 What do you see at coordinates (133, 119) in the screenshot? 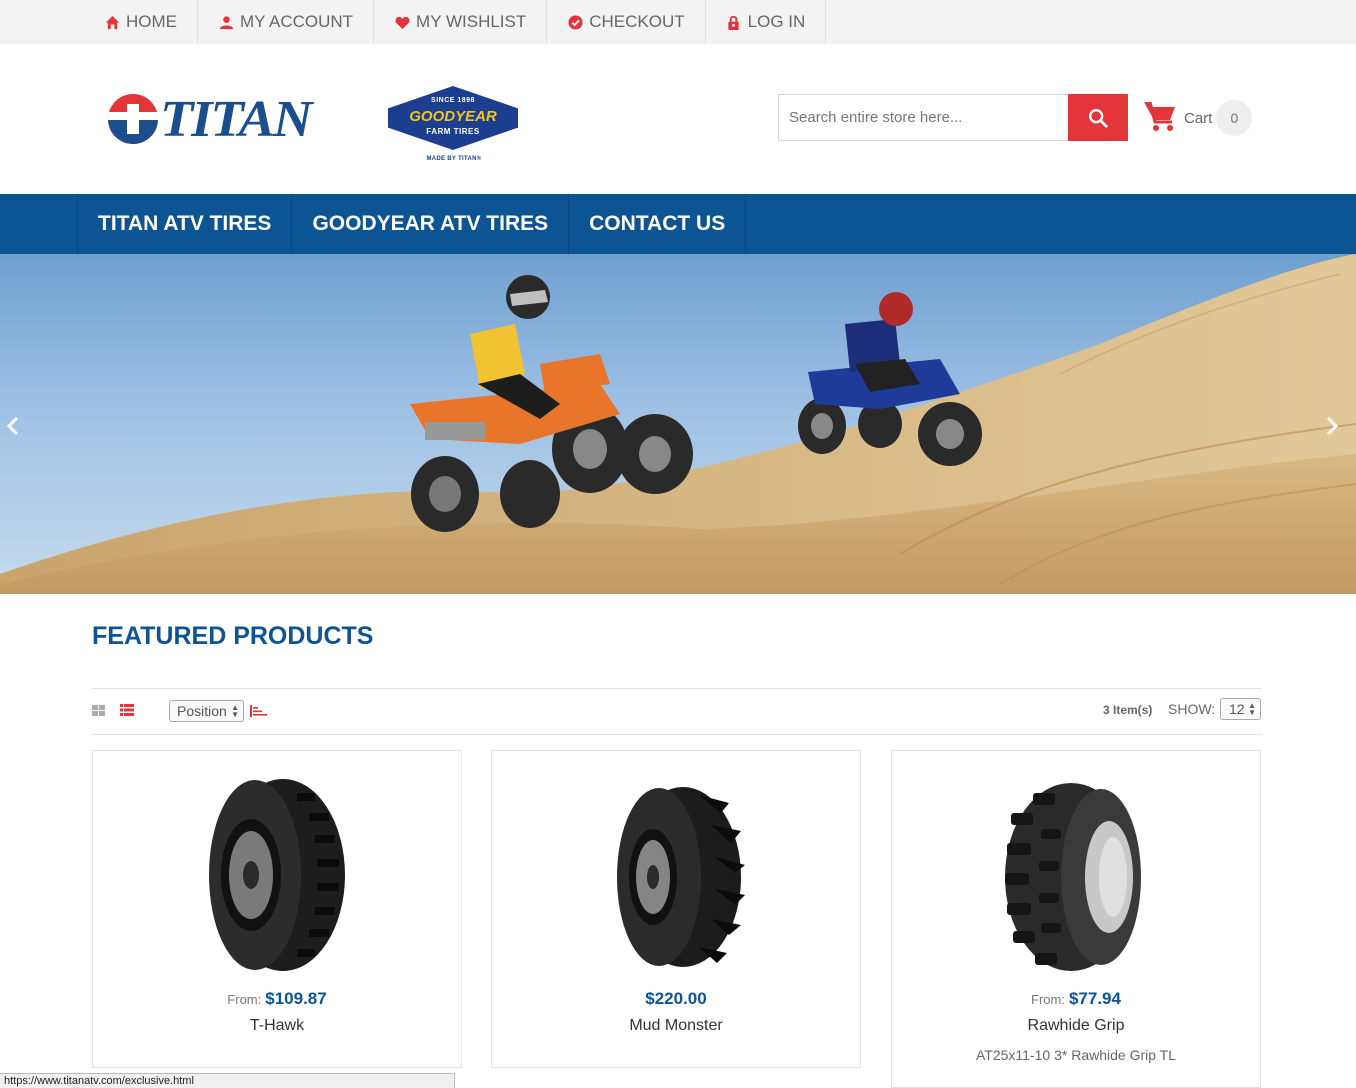
I see `titan-logo-mark` at bounding box center [133, 119].